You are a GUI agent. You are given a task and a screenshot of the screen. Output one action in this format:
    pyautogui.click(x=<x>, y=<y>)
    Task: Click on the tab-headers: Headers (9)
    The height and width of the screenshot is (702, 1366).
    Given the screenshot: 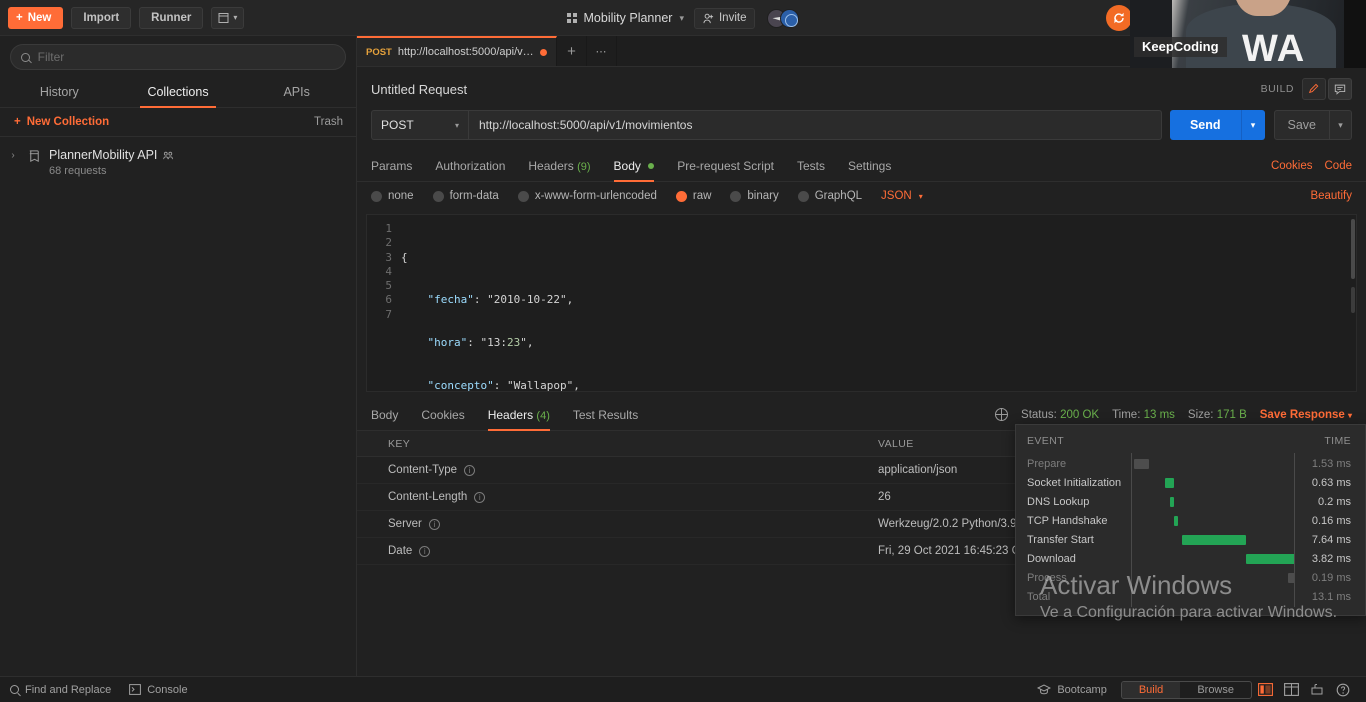 What is the action you would take?
    pyautogui.click(x=559, y=165)
    